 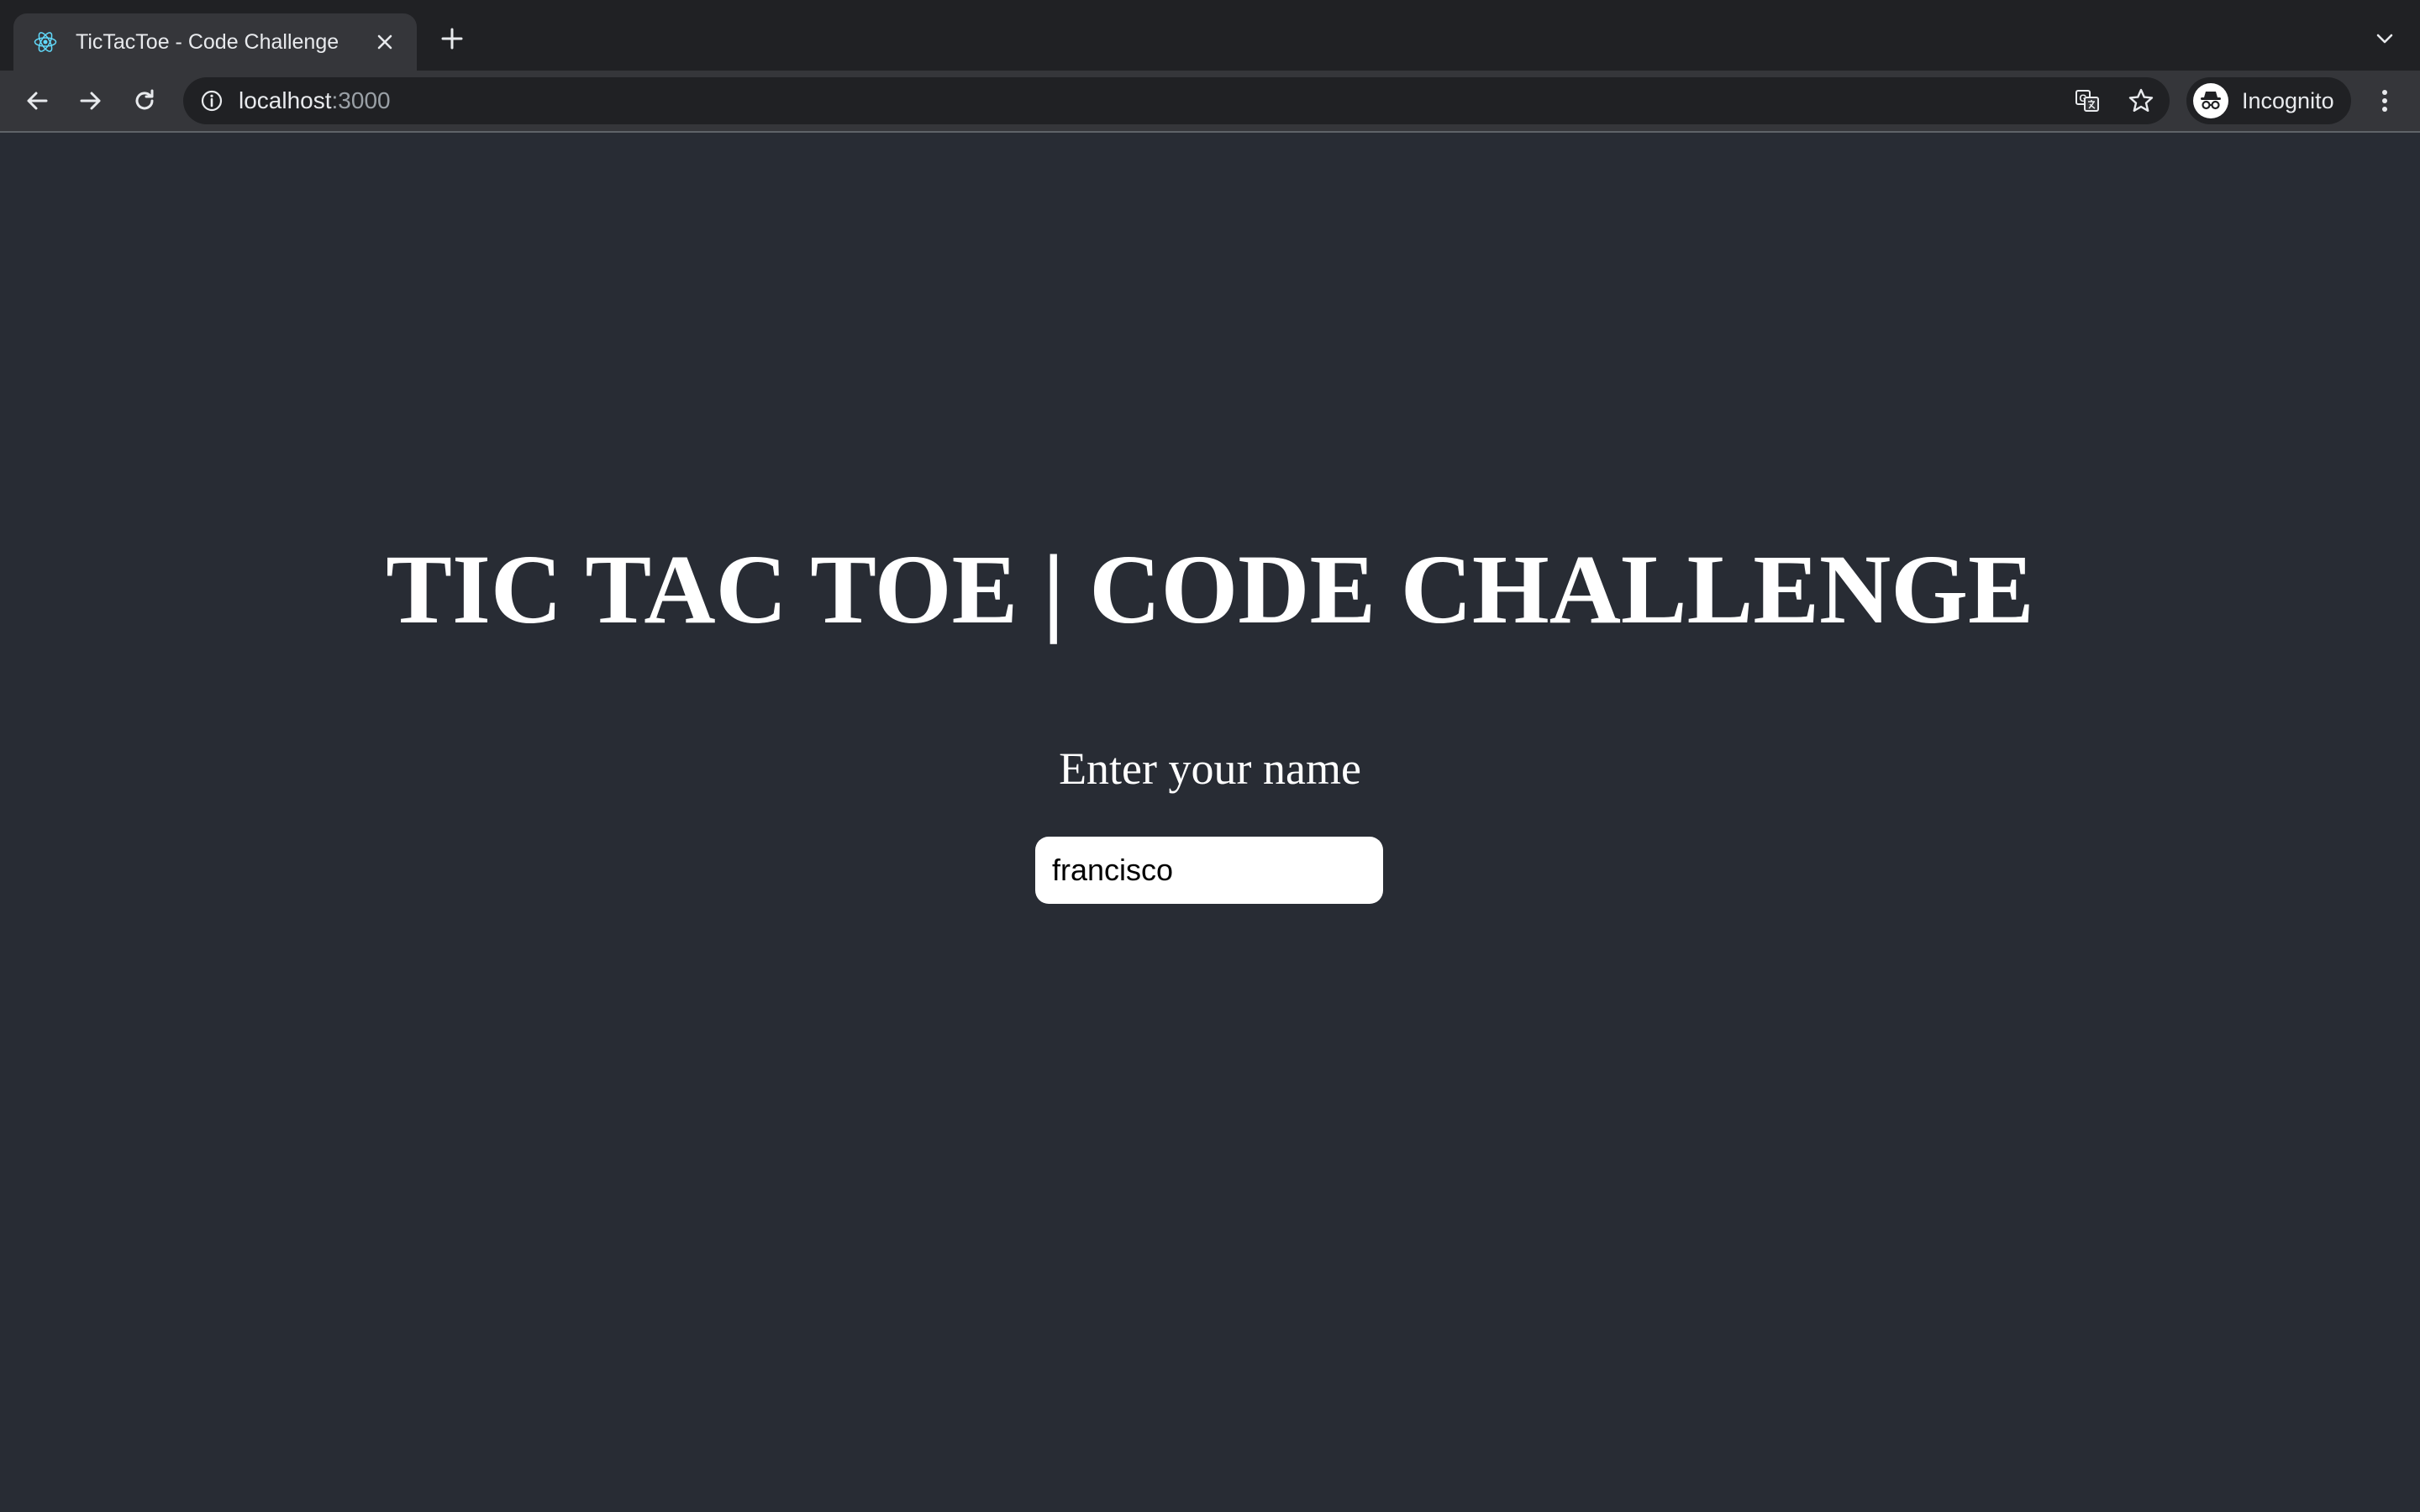 I want to click on new-tab-plus-icon, so click(x=452, y=38).